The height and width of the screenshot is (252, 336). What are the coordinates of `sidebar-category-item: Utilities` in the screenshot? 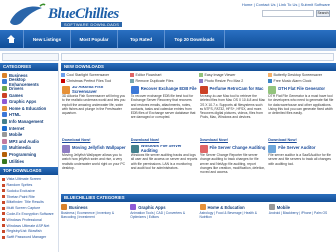 It's located at (29, 161).